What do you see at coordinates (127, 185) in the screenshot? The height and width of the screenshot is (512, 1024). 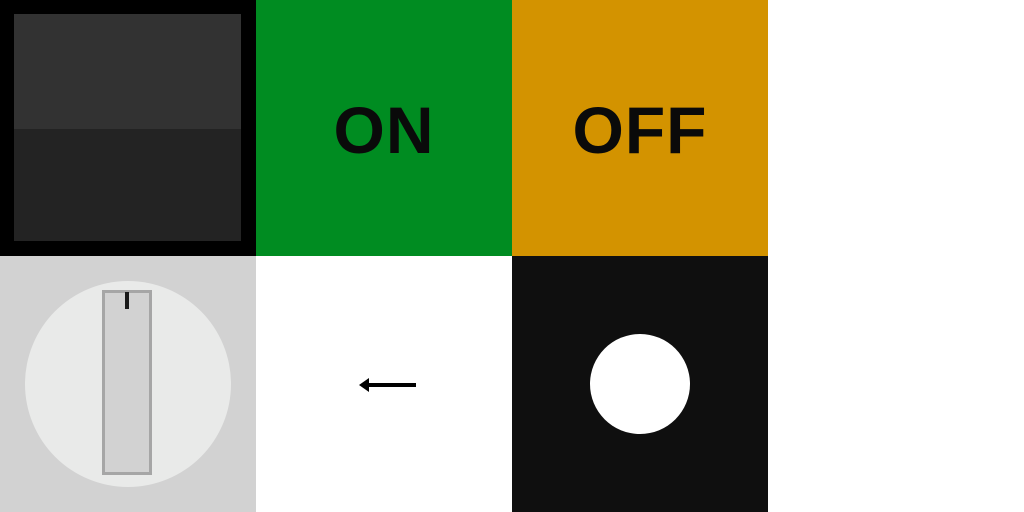 I see `rocker-lower-half` at bounding box center [127, 185].